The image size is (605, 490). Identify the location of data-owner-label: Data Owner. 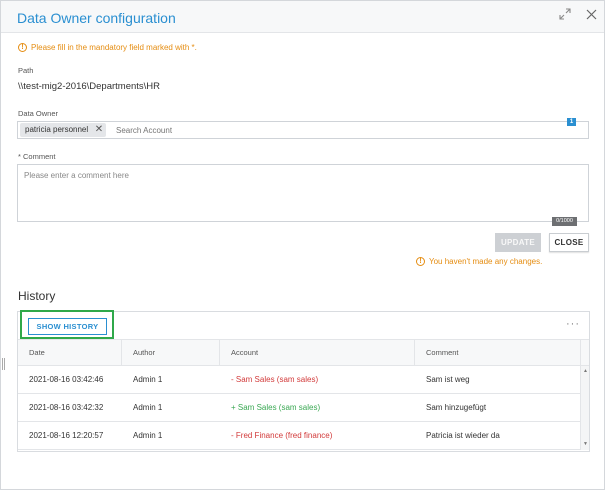
(38, 113).